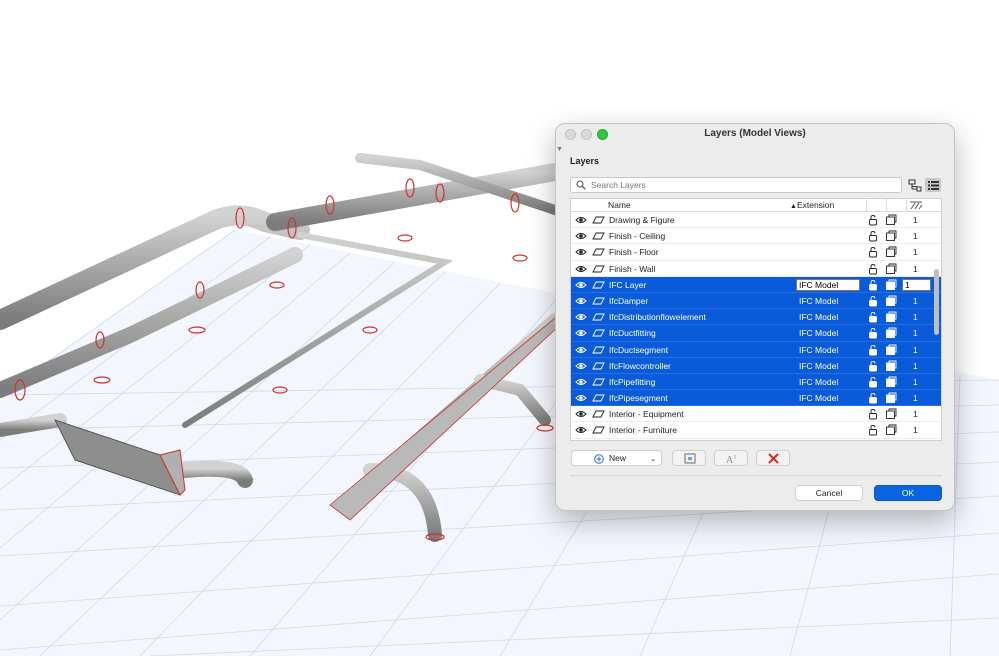  What do you see at coordinates (756, 430) in the screenshot?
I see `layer-row: Interior - Furniture 1` at bounding box center [756, 430].